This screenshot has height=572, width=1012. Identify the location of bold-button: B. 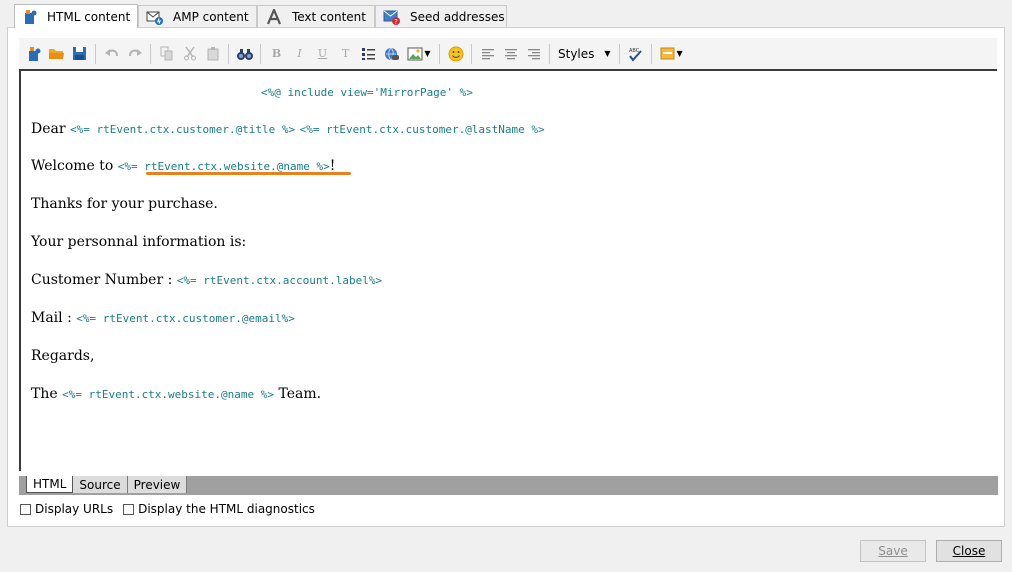
(276, 53).